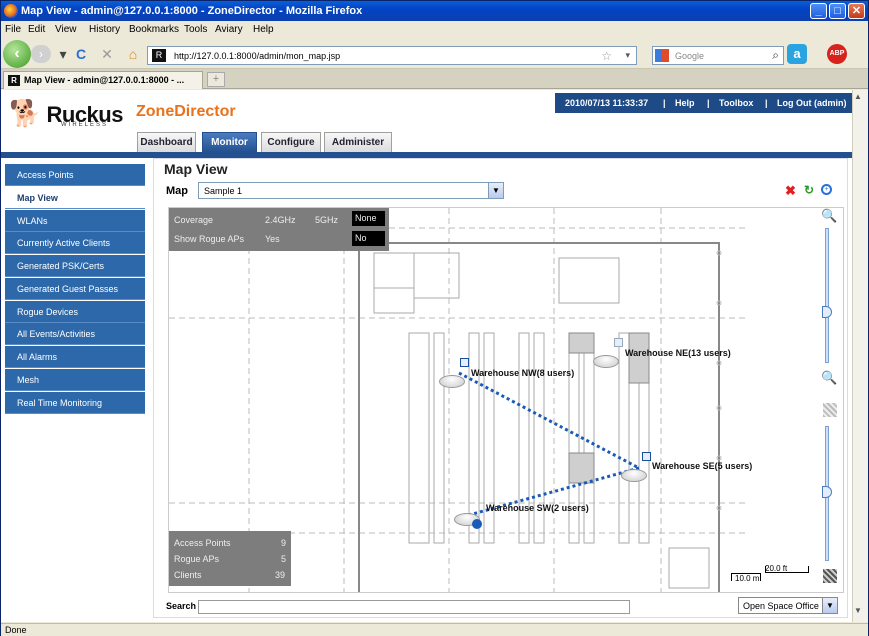  Describe the element at coordinates (537, 508) in the screenshot. I see `ap-label-sw: Warehouse SW(2 users)` at that location.